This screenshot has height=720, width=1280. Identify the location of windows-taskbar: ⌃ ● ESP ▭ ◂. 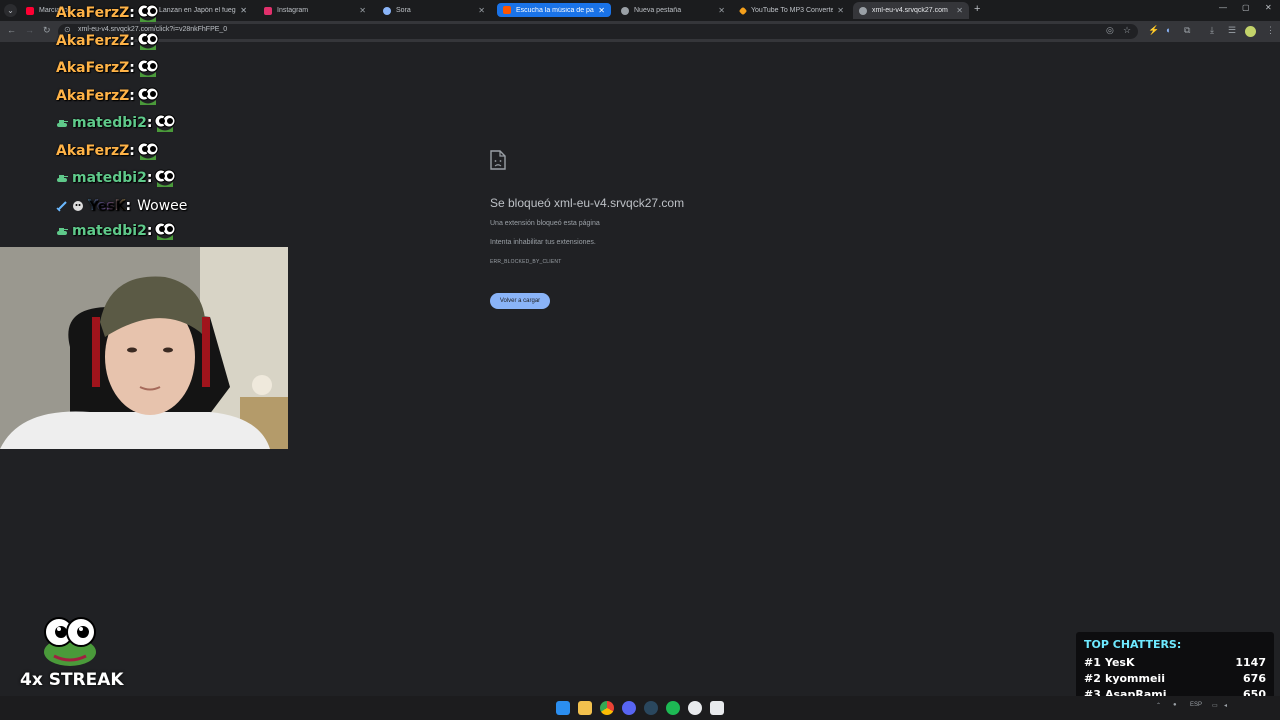
(640, 708).